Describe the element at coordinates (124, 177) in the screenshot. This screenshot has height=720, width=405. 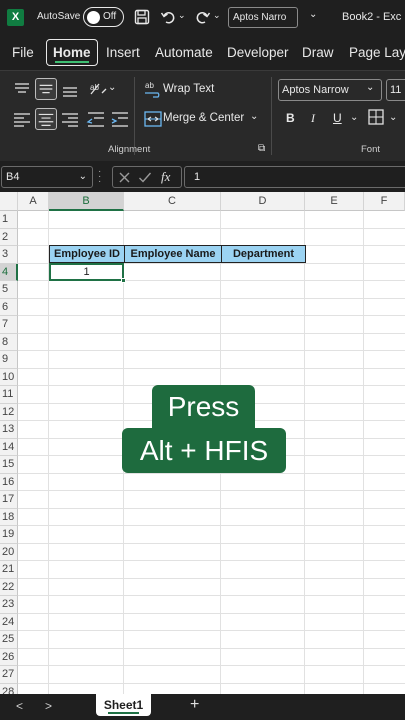
I see `cancel-icon` at that location.